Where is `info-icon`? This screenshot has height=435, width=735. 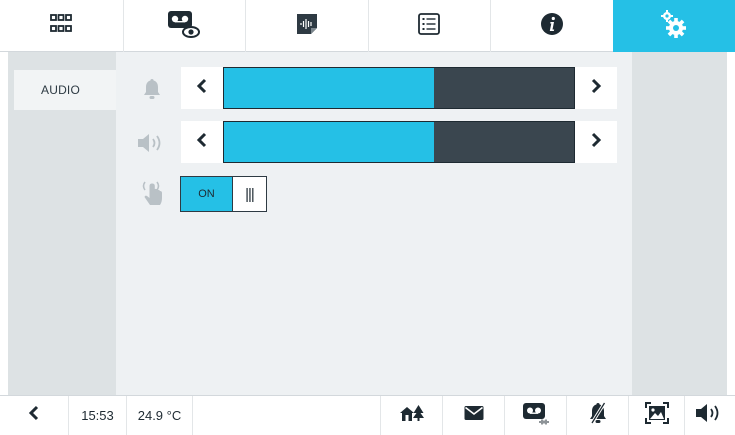 info-icon is located at coordinates (552, 26).